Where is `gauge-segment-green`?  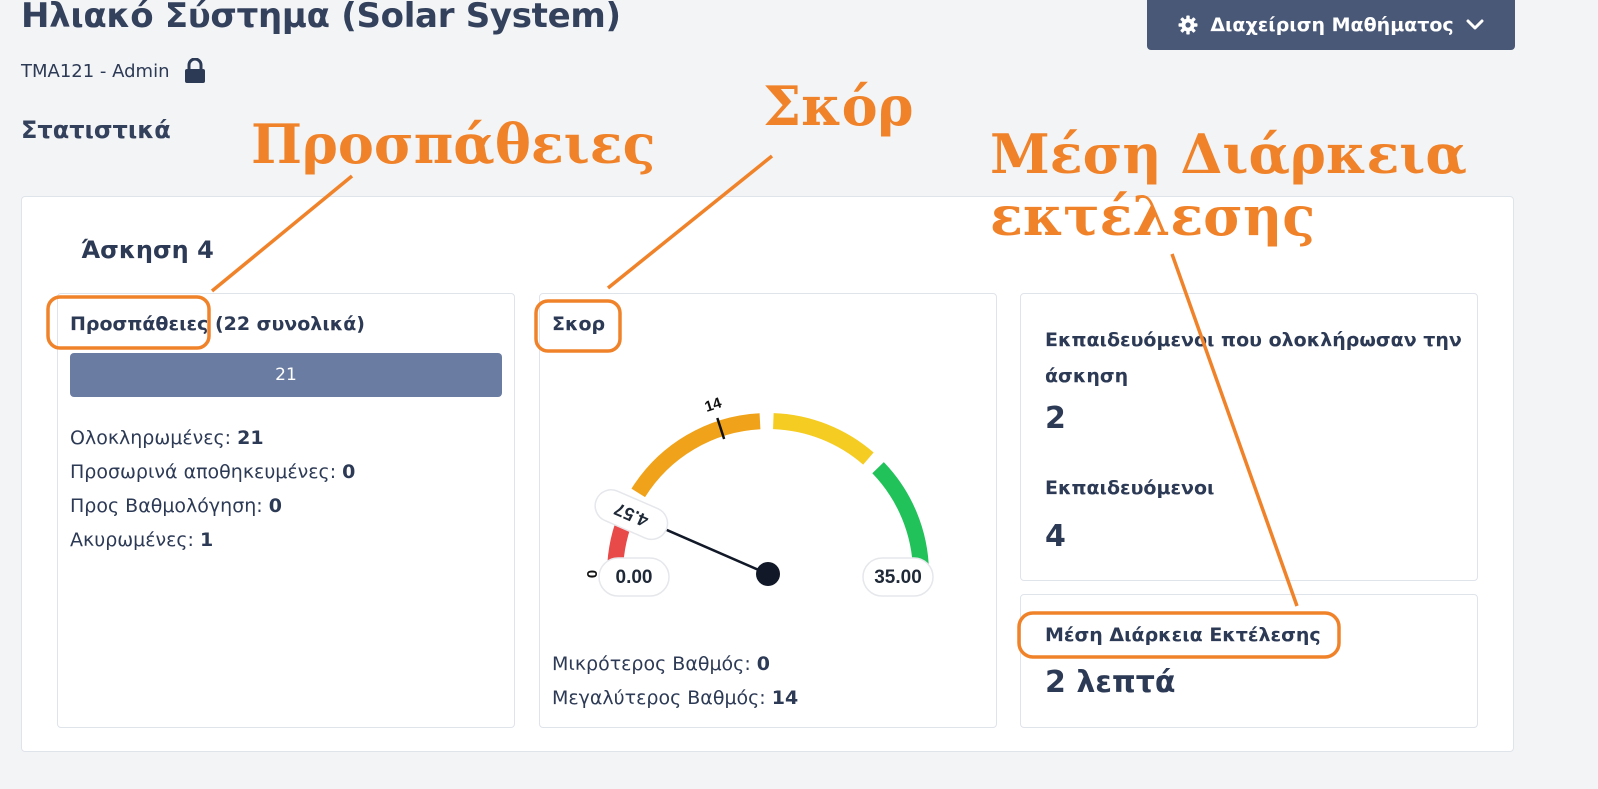
gauge-segment-green is located at coordinates (900, 517).